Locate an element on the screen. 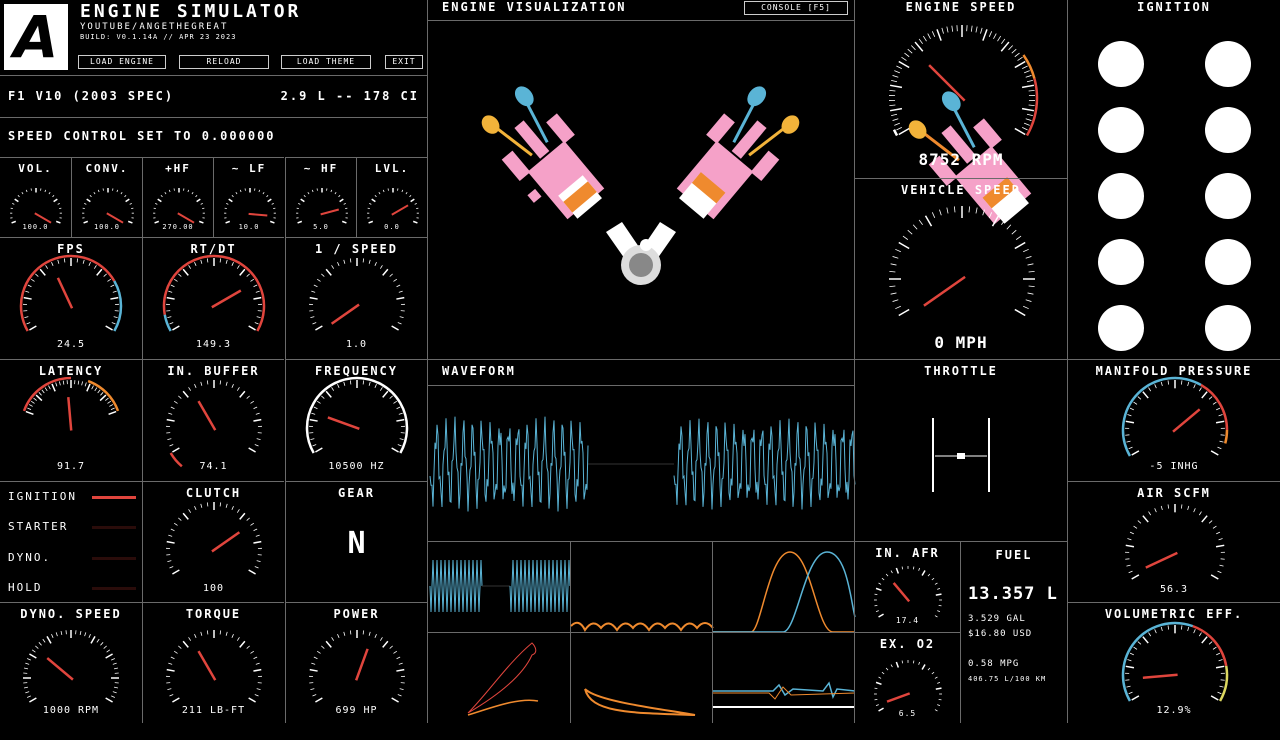  rtdt-gauge: RT/DT149.3 is located at coordinates (213, 298).